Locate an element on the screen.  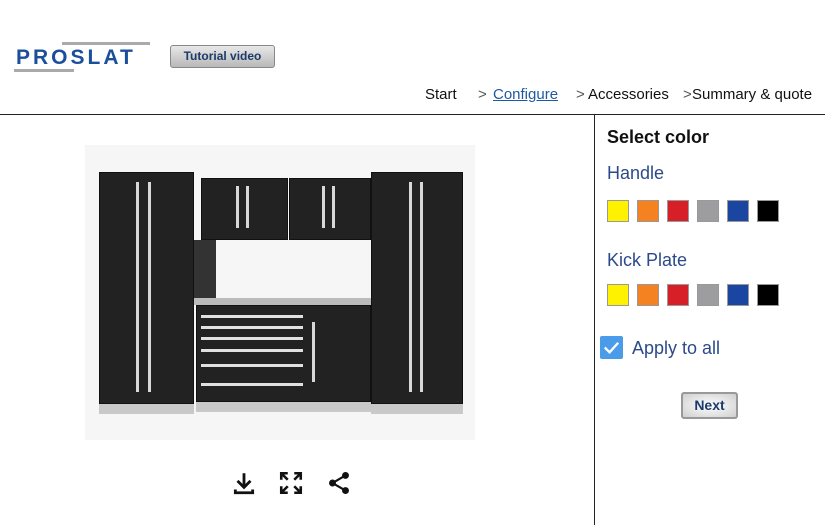
download-icon is located at coordinates (244, 483).